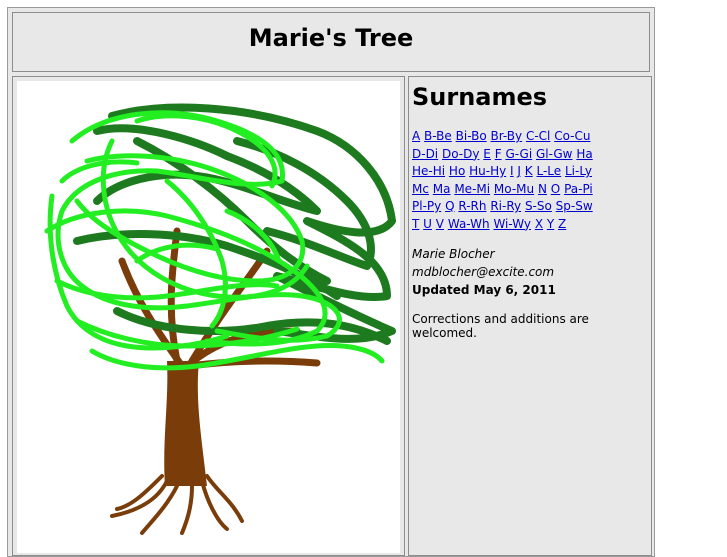 The height and width of the screenshot is (557, 727). Describe the element at coordinates (449, 206) in the screenshot. I see `surname-link-q: Q` at that location.